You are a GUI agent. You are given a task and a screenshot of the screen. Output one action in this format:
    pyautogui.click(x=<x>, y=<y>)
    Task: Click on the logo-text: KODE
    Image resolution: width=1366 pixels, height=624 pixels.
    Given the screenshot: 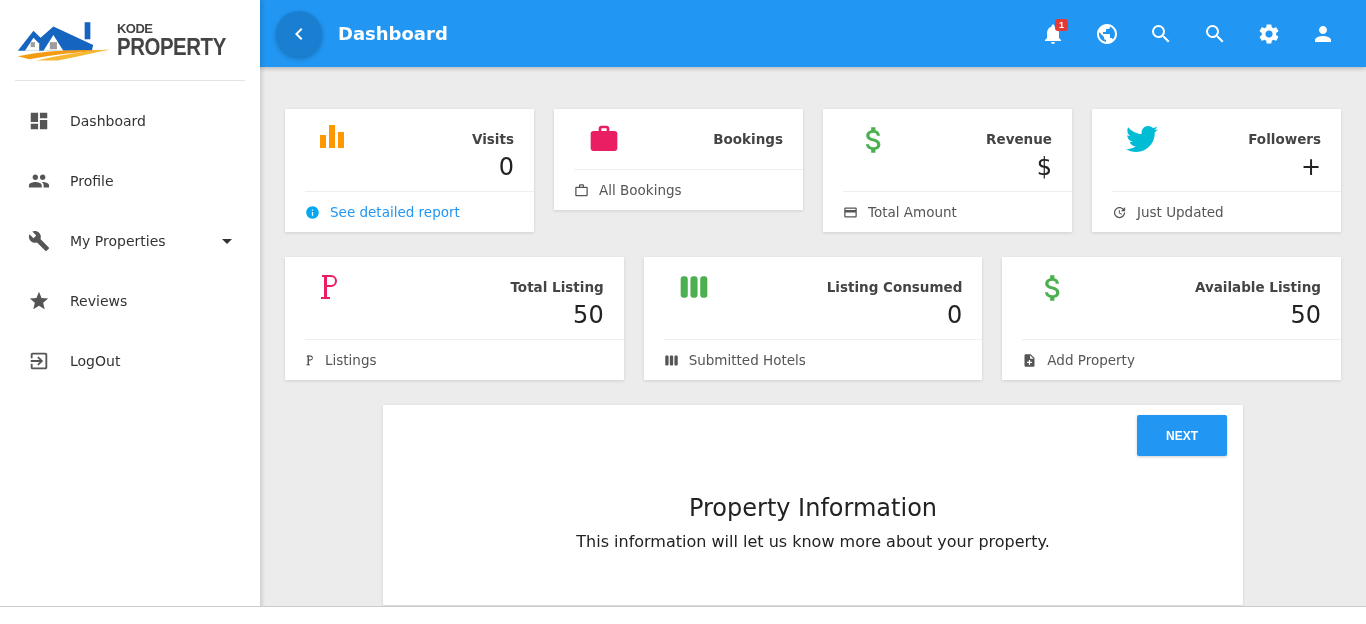 What is the action you would take?
    pyautogui.click(x=135, y=28)
    